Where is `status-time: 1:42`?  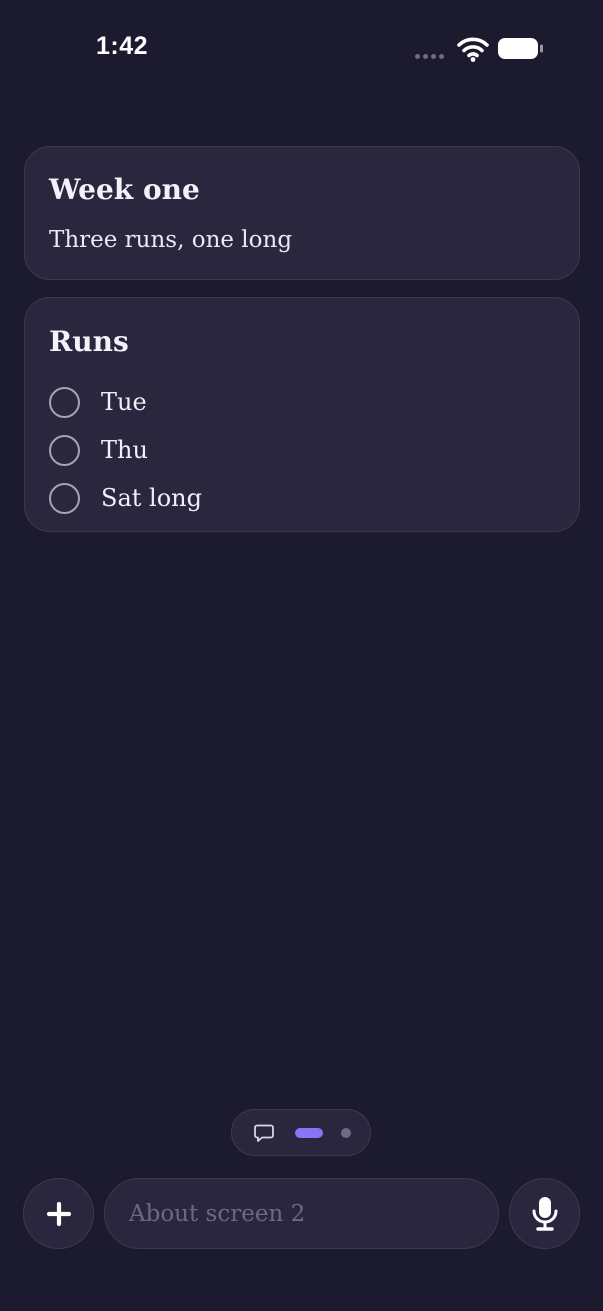 status-time: 1:42 is located at coordinates (122, 46).